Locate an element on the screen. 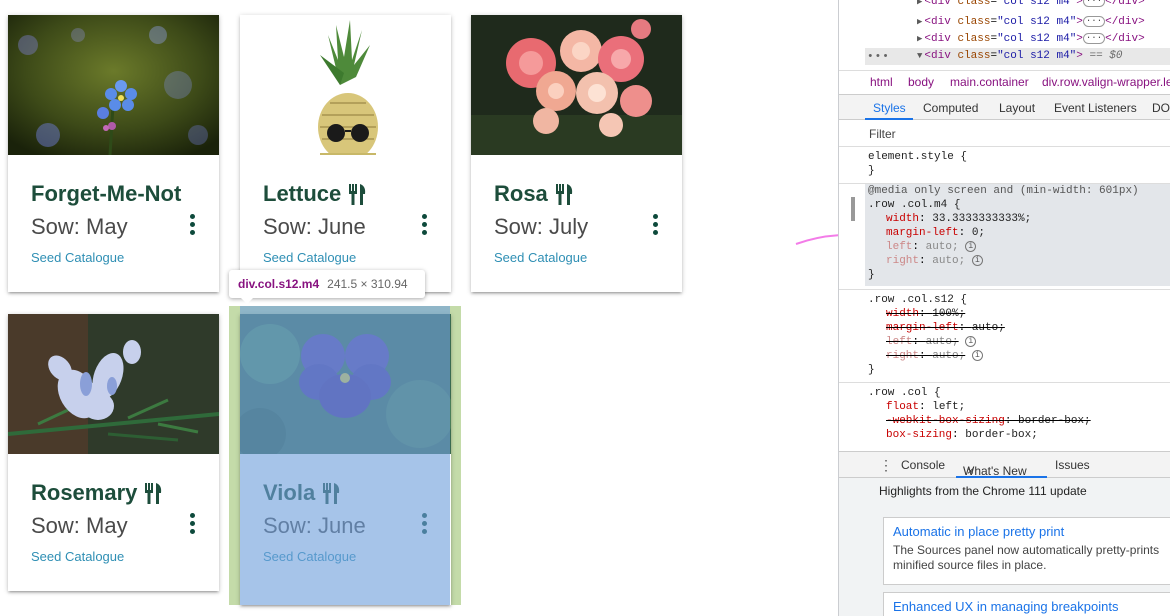 Image resolution: width=1170 pixels, height=616 pixels. tooltip-selector: div.col.s12.m4 is located at coordinates (279, 284).